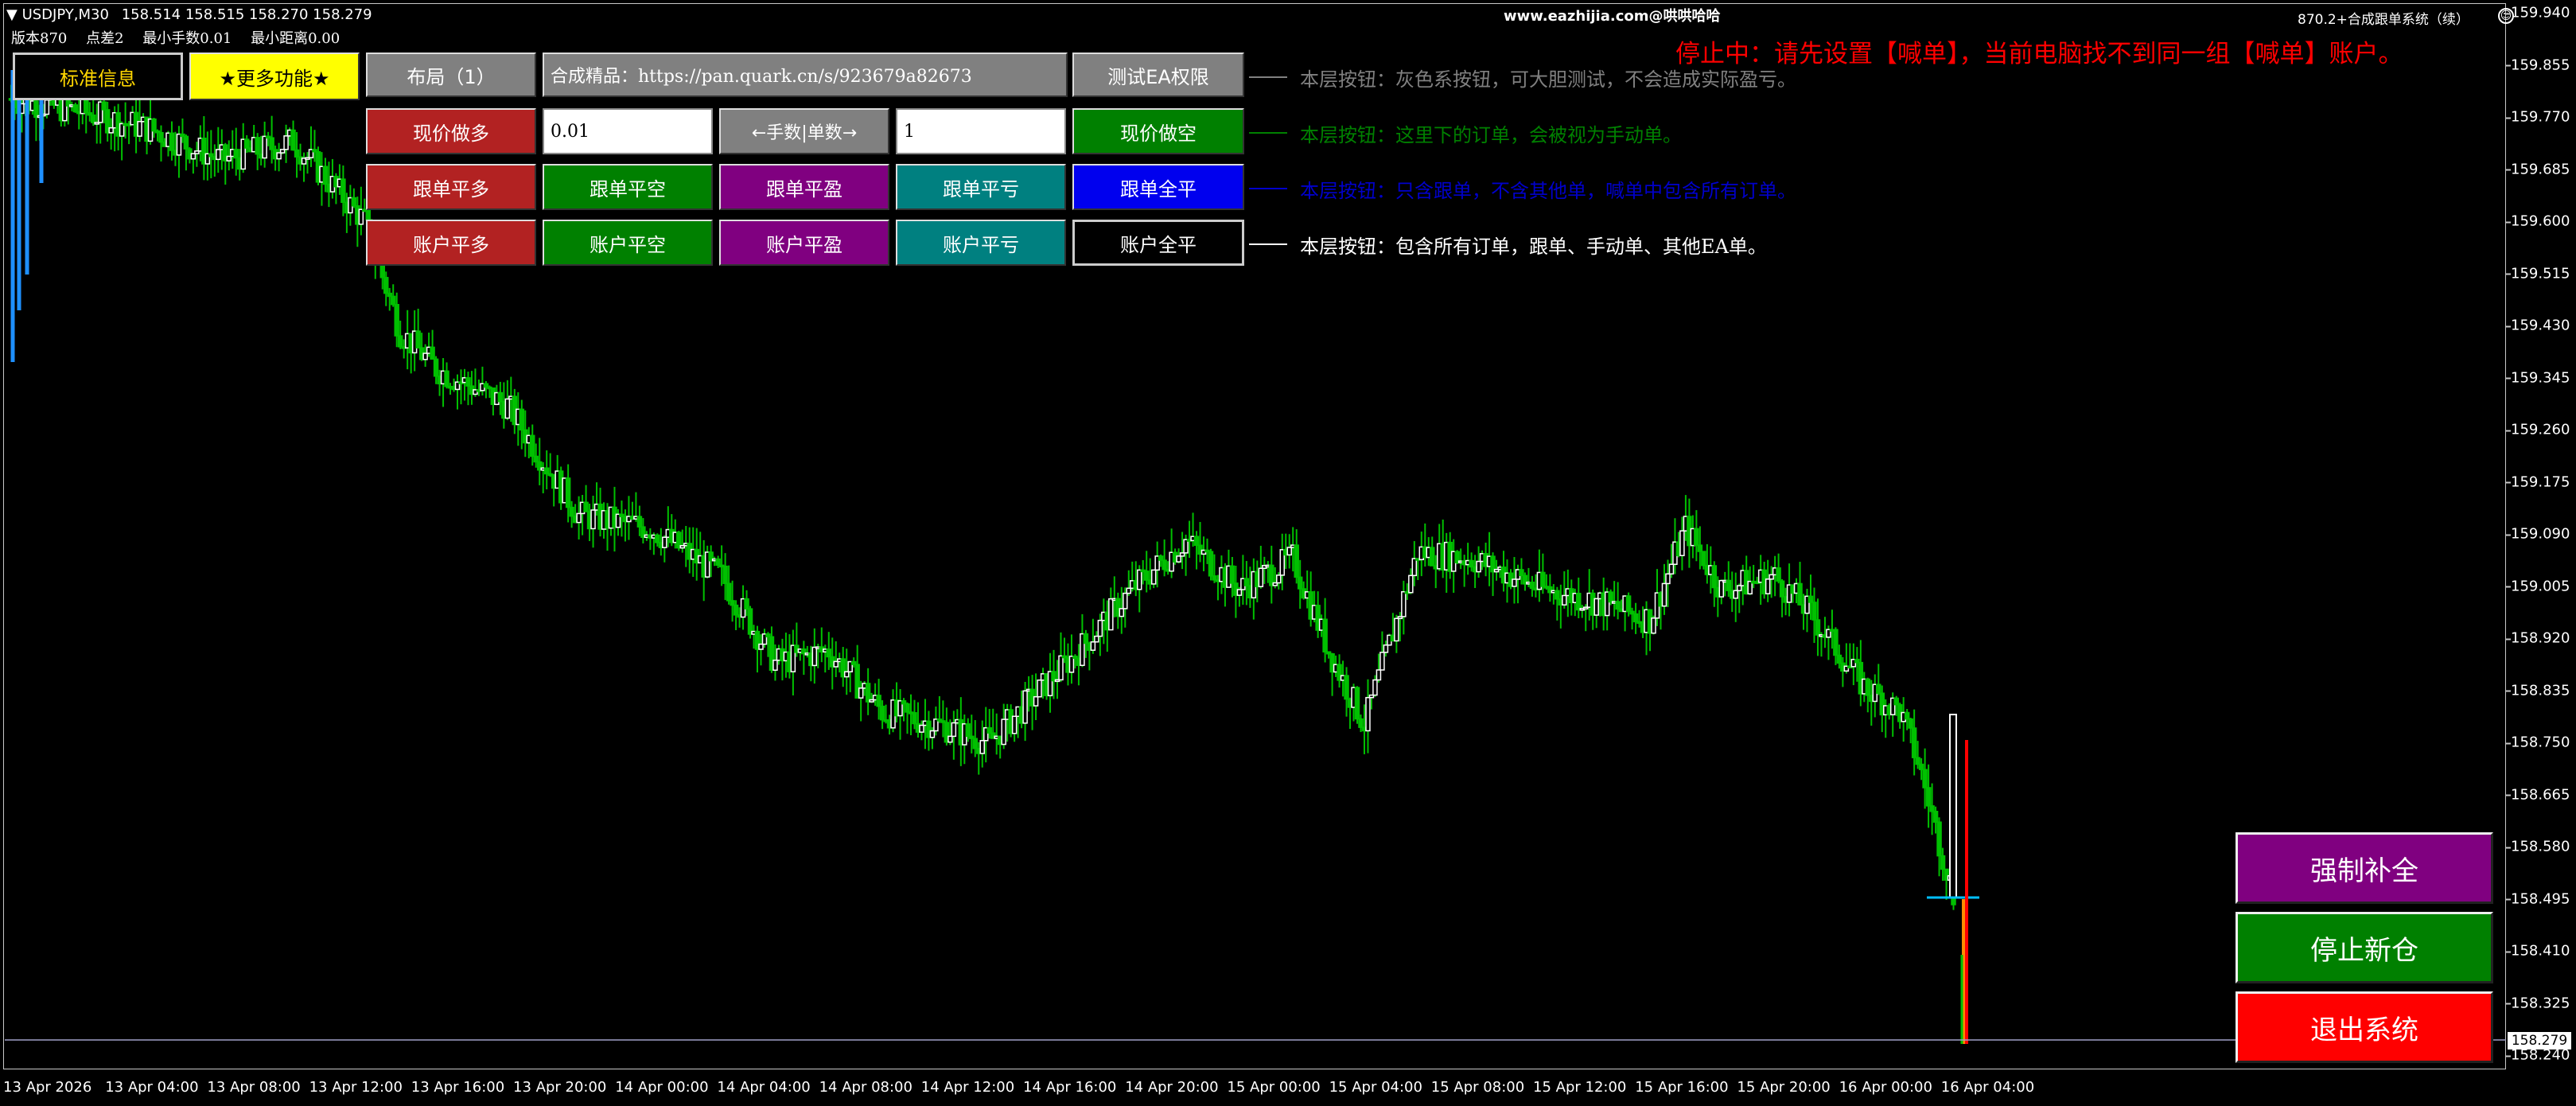 The image size is (2576, 1106). I want to click on symbol-label: USDJPY,M30, so click(65, 15).